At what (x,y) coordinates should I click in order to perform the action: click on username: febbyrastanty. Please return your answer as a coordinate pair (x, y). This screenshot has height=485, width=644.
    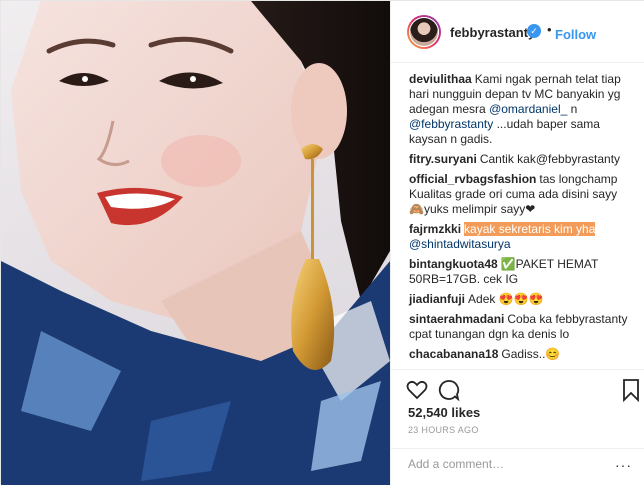
    Looking at the image, I should click on (492, 32).